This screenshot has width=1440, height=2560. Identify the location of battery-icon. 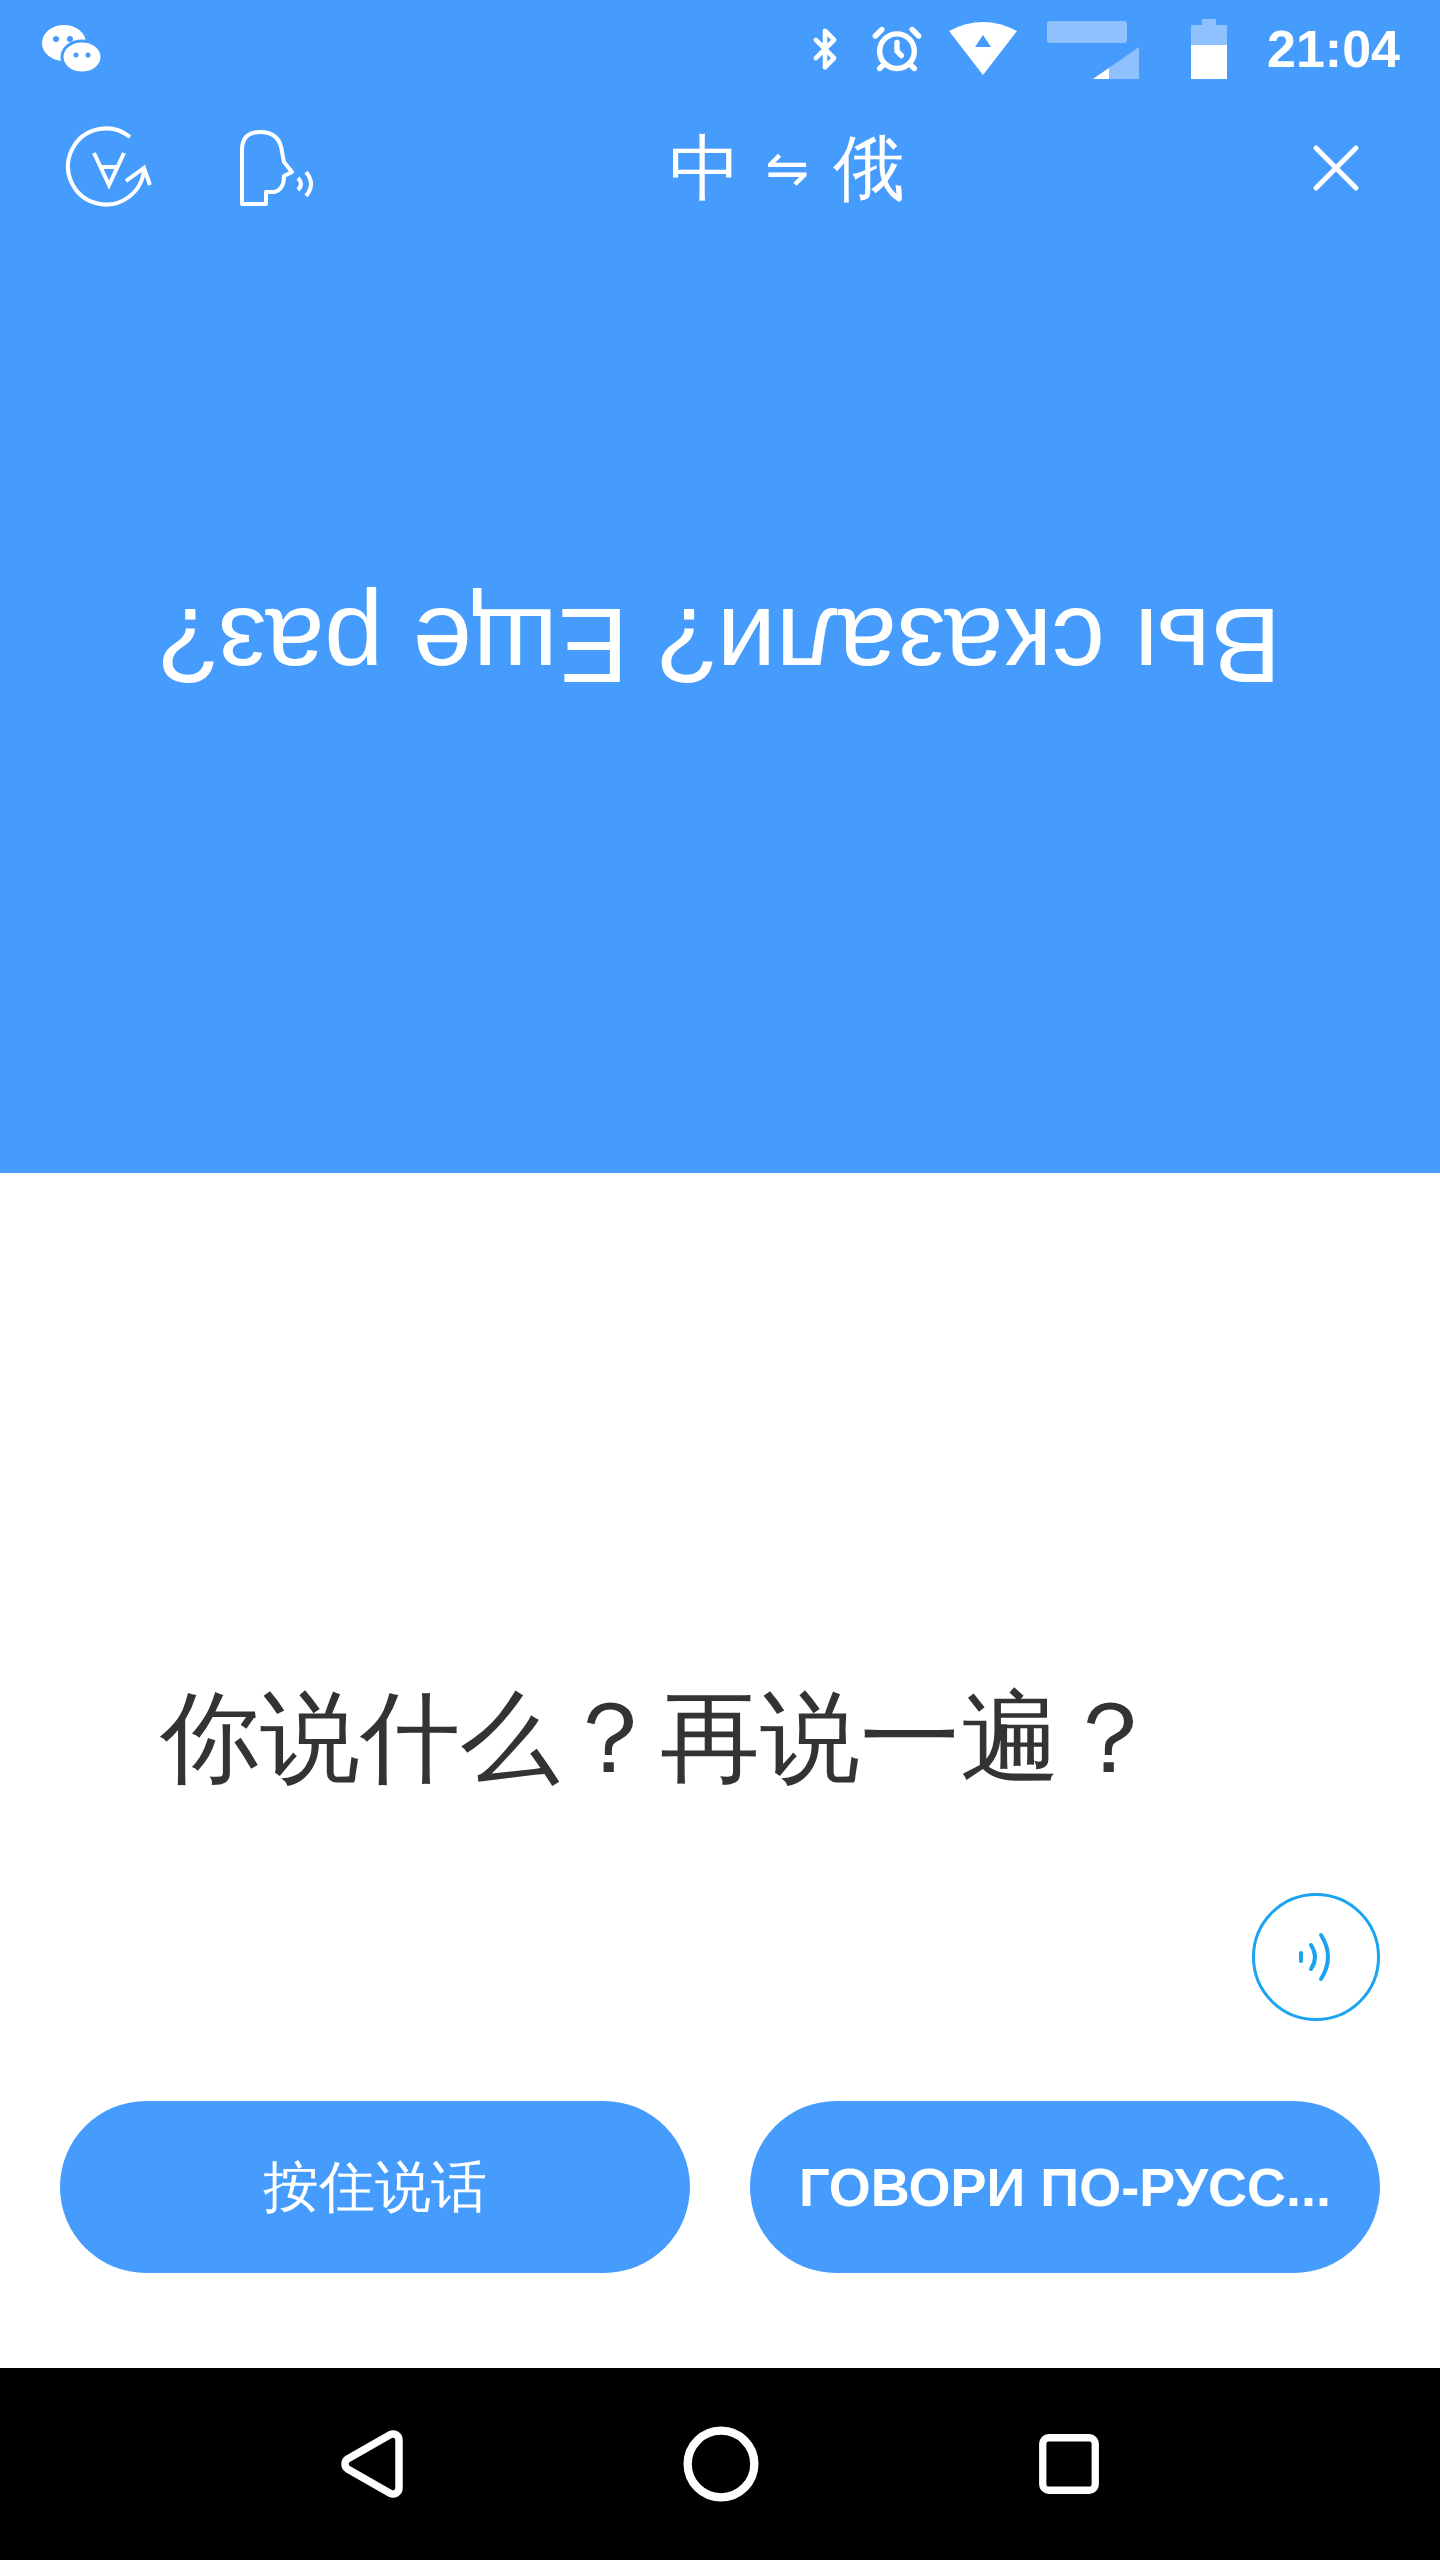
(1209, 49).